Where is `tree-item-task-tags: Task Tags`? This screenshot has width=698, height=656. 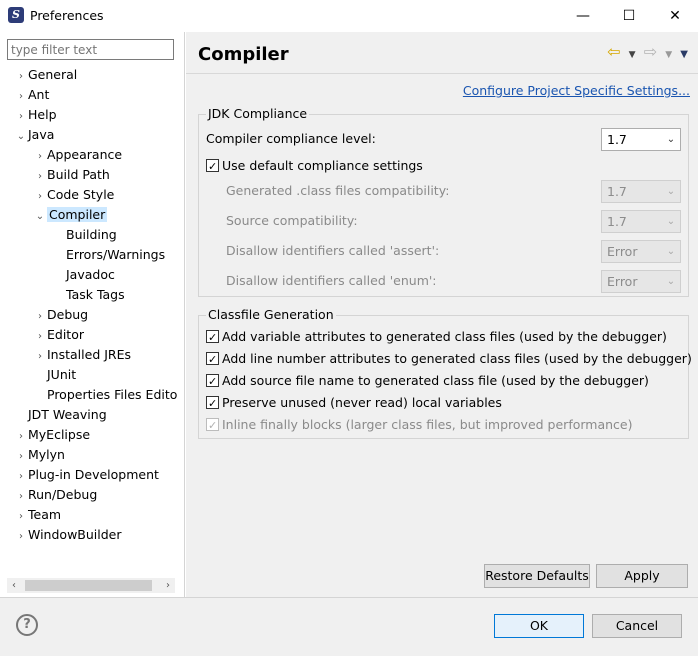 tree-item-task-tags: Task Tags is located at coordinates (88, 295).